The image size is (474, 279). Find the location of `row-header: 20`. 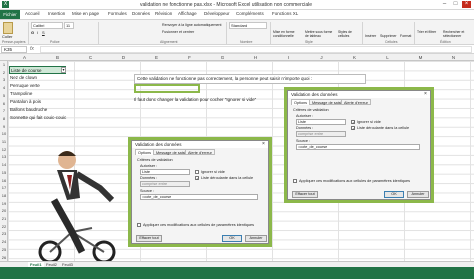

row-header: 20 is located at coordinates (4, 210).